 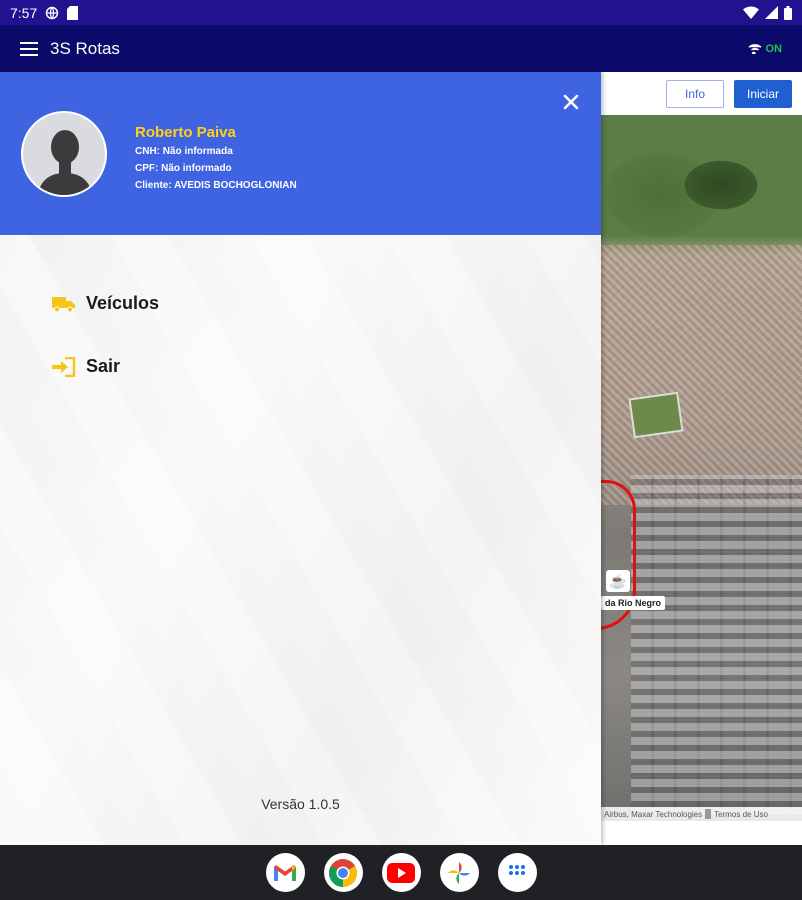 I want to click on globe-icon, so click(x=52, y=12).